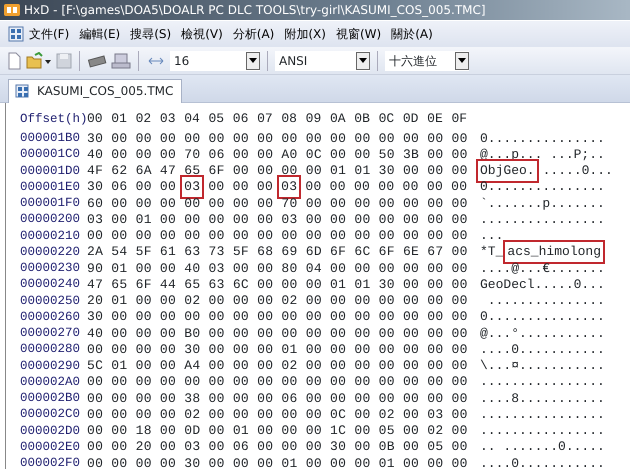 This screenshot has width=630, height=469. Describe the element at coordinates (50, 398) in the screenshot. I see `offset-label: 000002B0` at that location.